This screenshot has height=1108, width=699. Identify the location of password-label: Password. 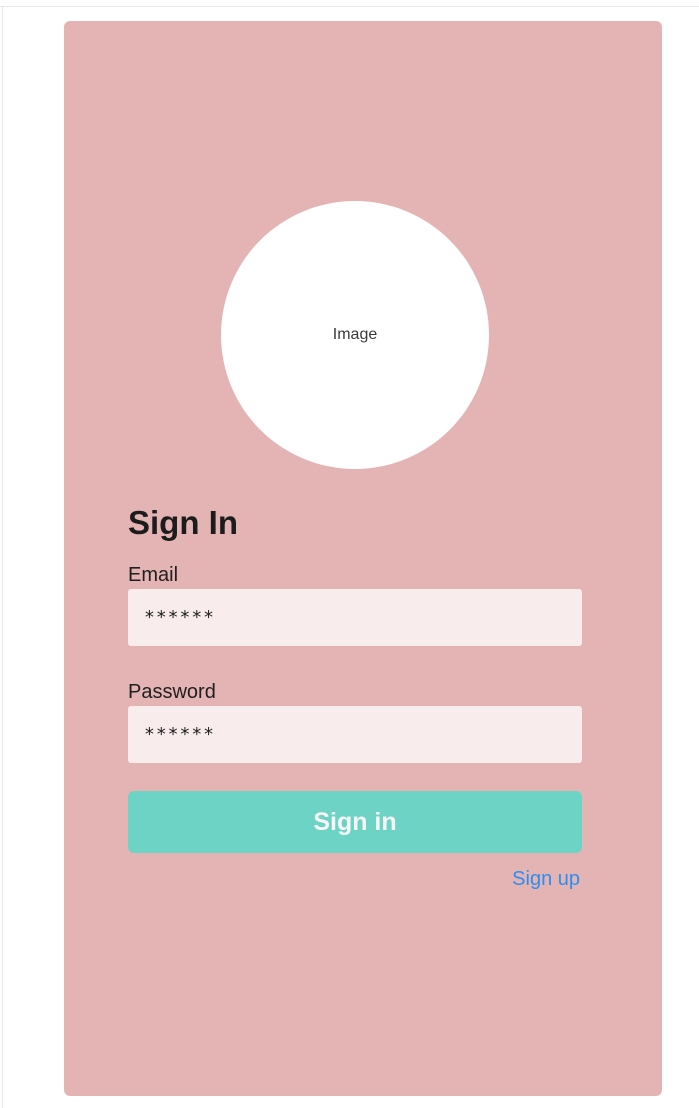
(172, 692).